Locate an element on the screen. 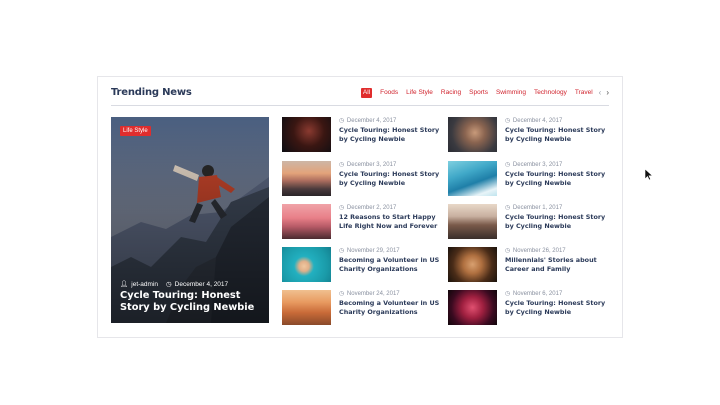 The image size is (720, 405). mouse-cursor-icon is located at coordinates (649, 175).